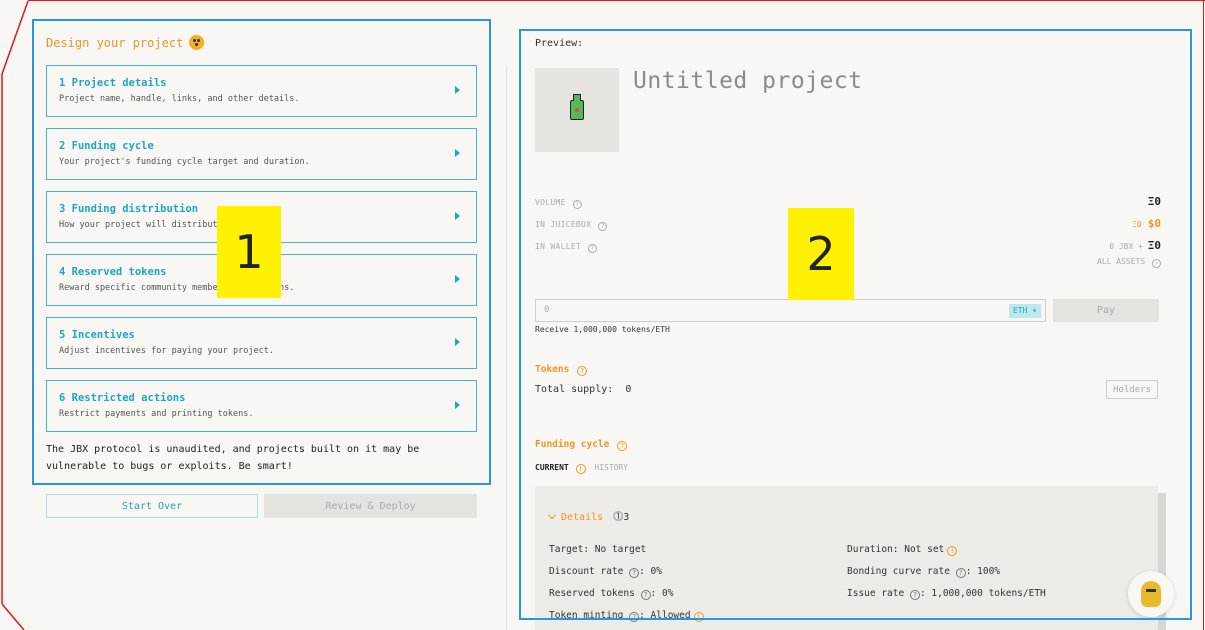 The image size is (1205, 630). I want to click on annotation-frame-right, so click(1203, 315).